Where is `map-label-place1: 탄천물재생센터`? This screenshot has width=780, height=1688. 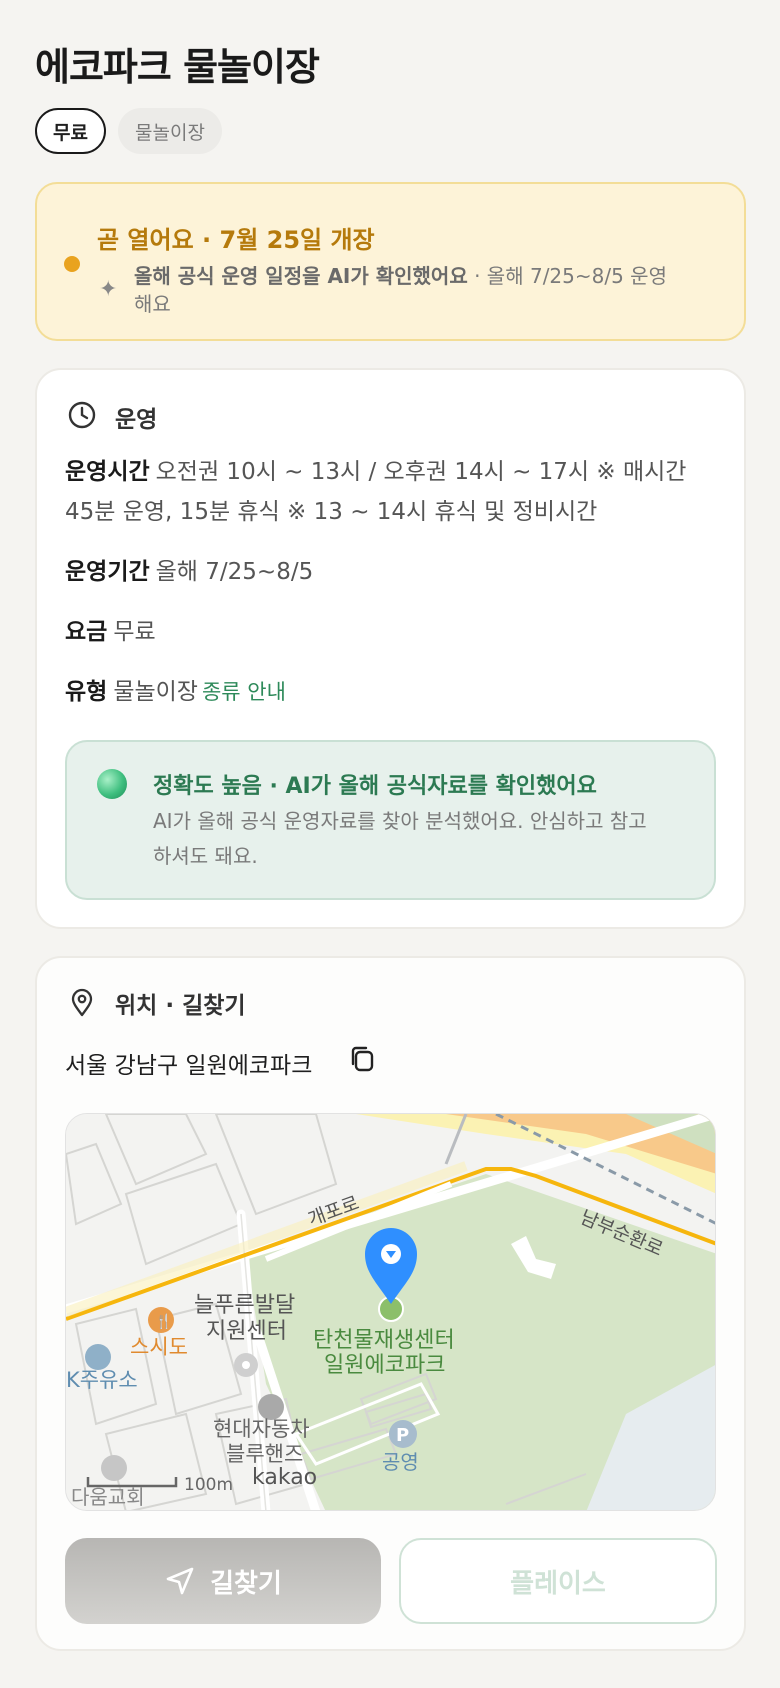
map-label-place1: 탄천물재생센터 is located at coordinates (384, 1340).